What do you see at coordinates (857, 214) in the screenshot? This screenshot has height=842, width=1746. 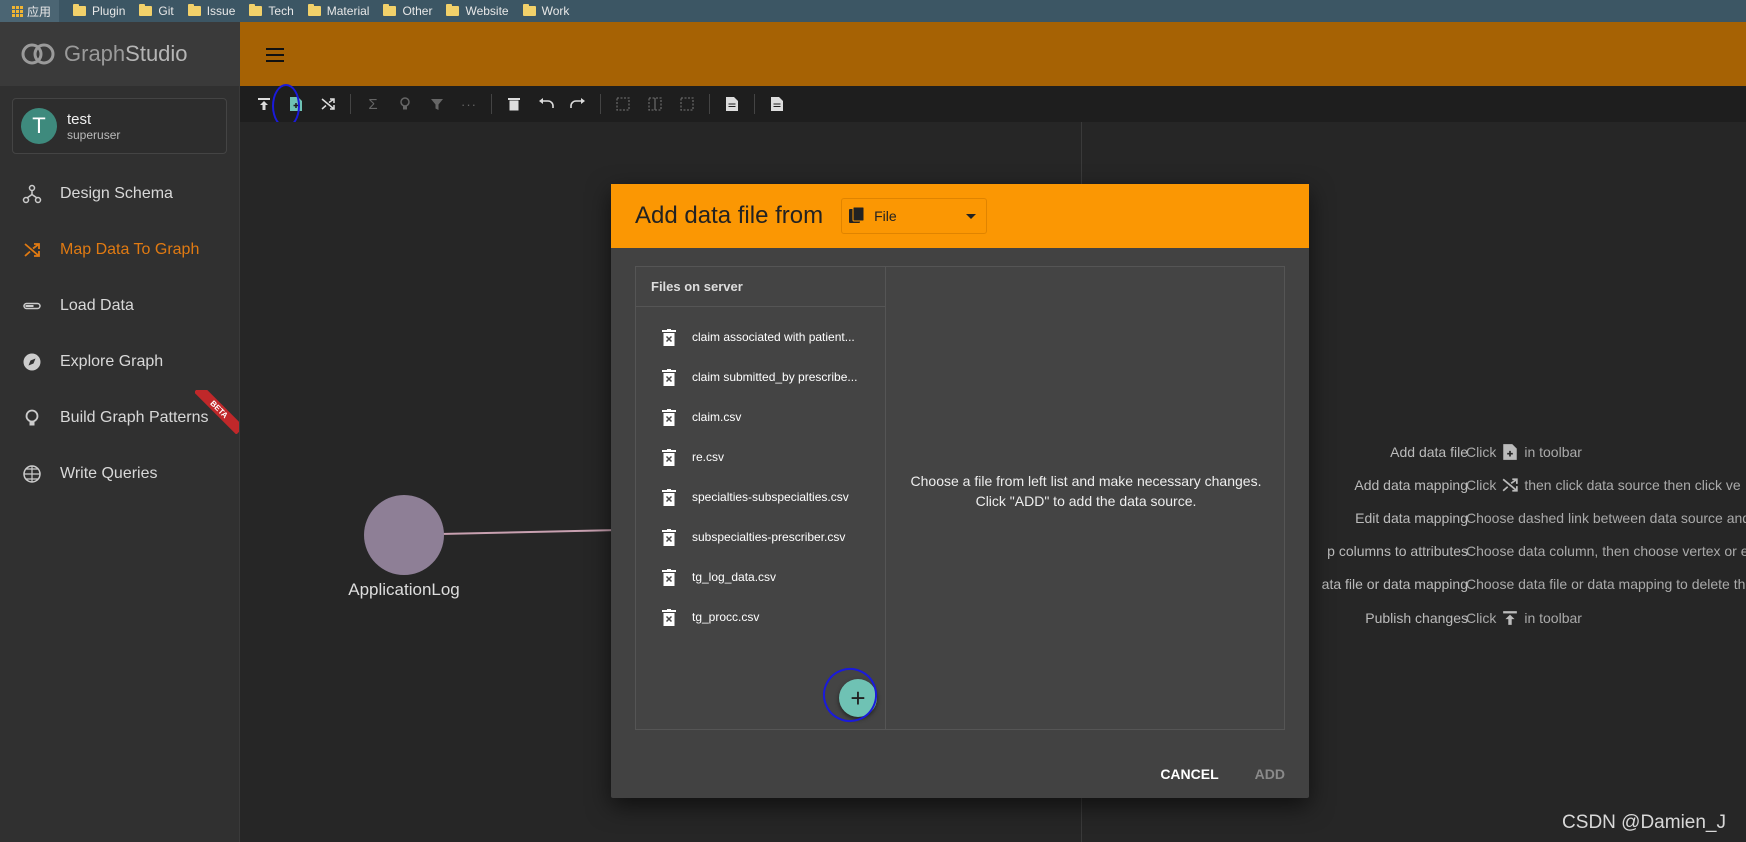 I see `files-icon` at bounding box center [857, 214].